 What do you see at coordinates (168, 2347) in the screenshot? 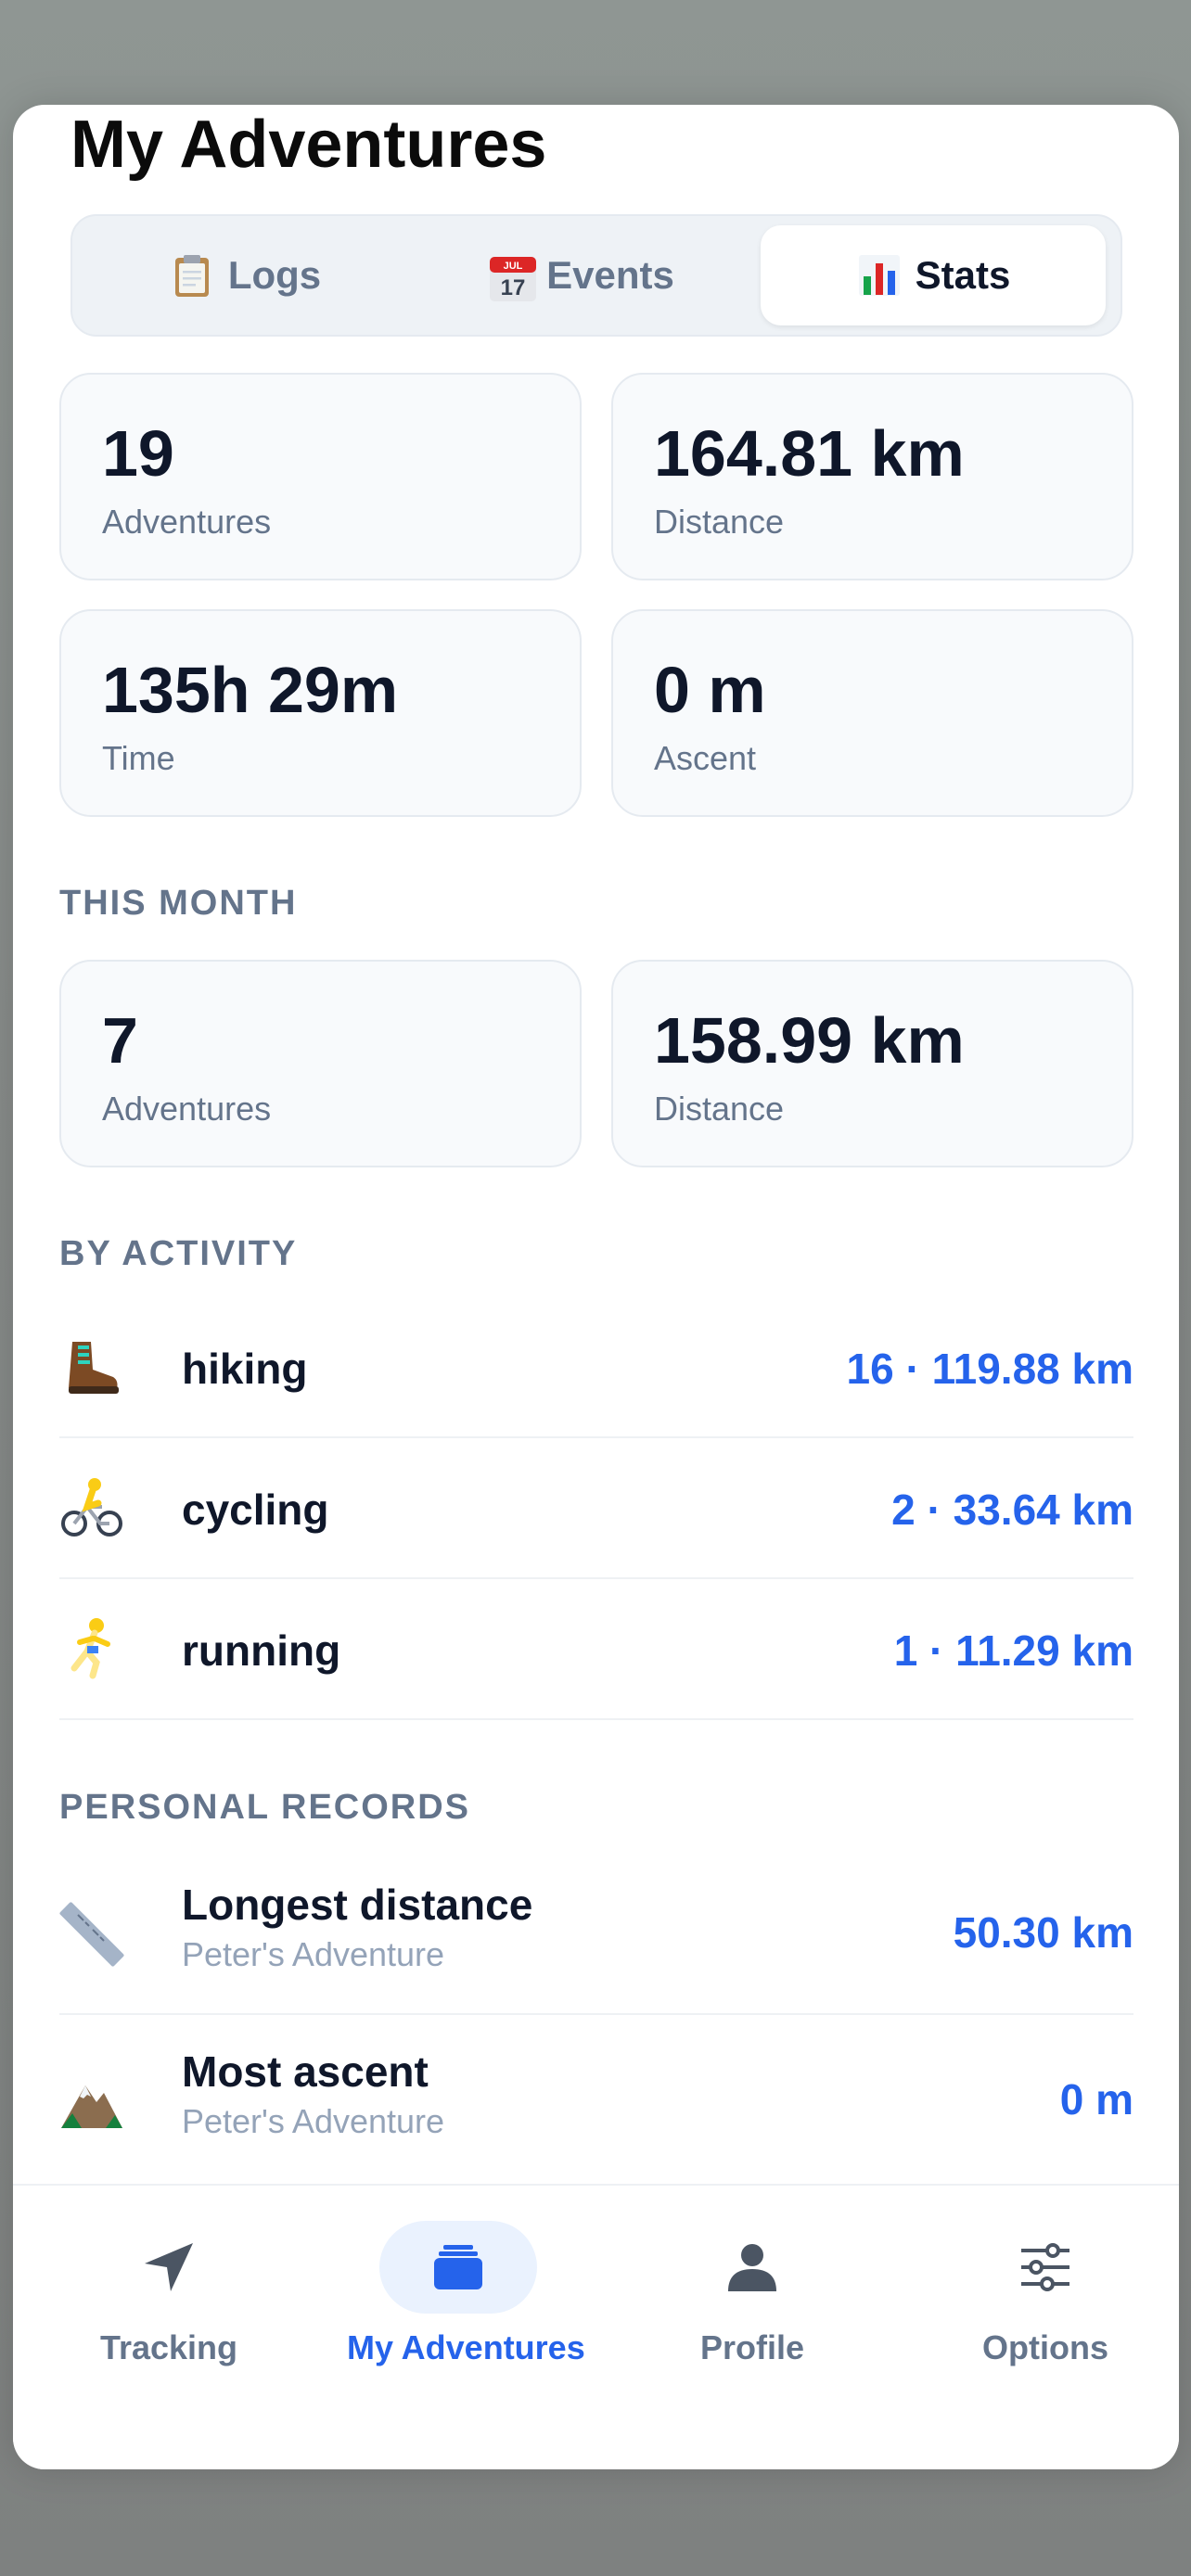
I see `tab-label: Tracking` at bounding box center [168, 2347].